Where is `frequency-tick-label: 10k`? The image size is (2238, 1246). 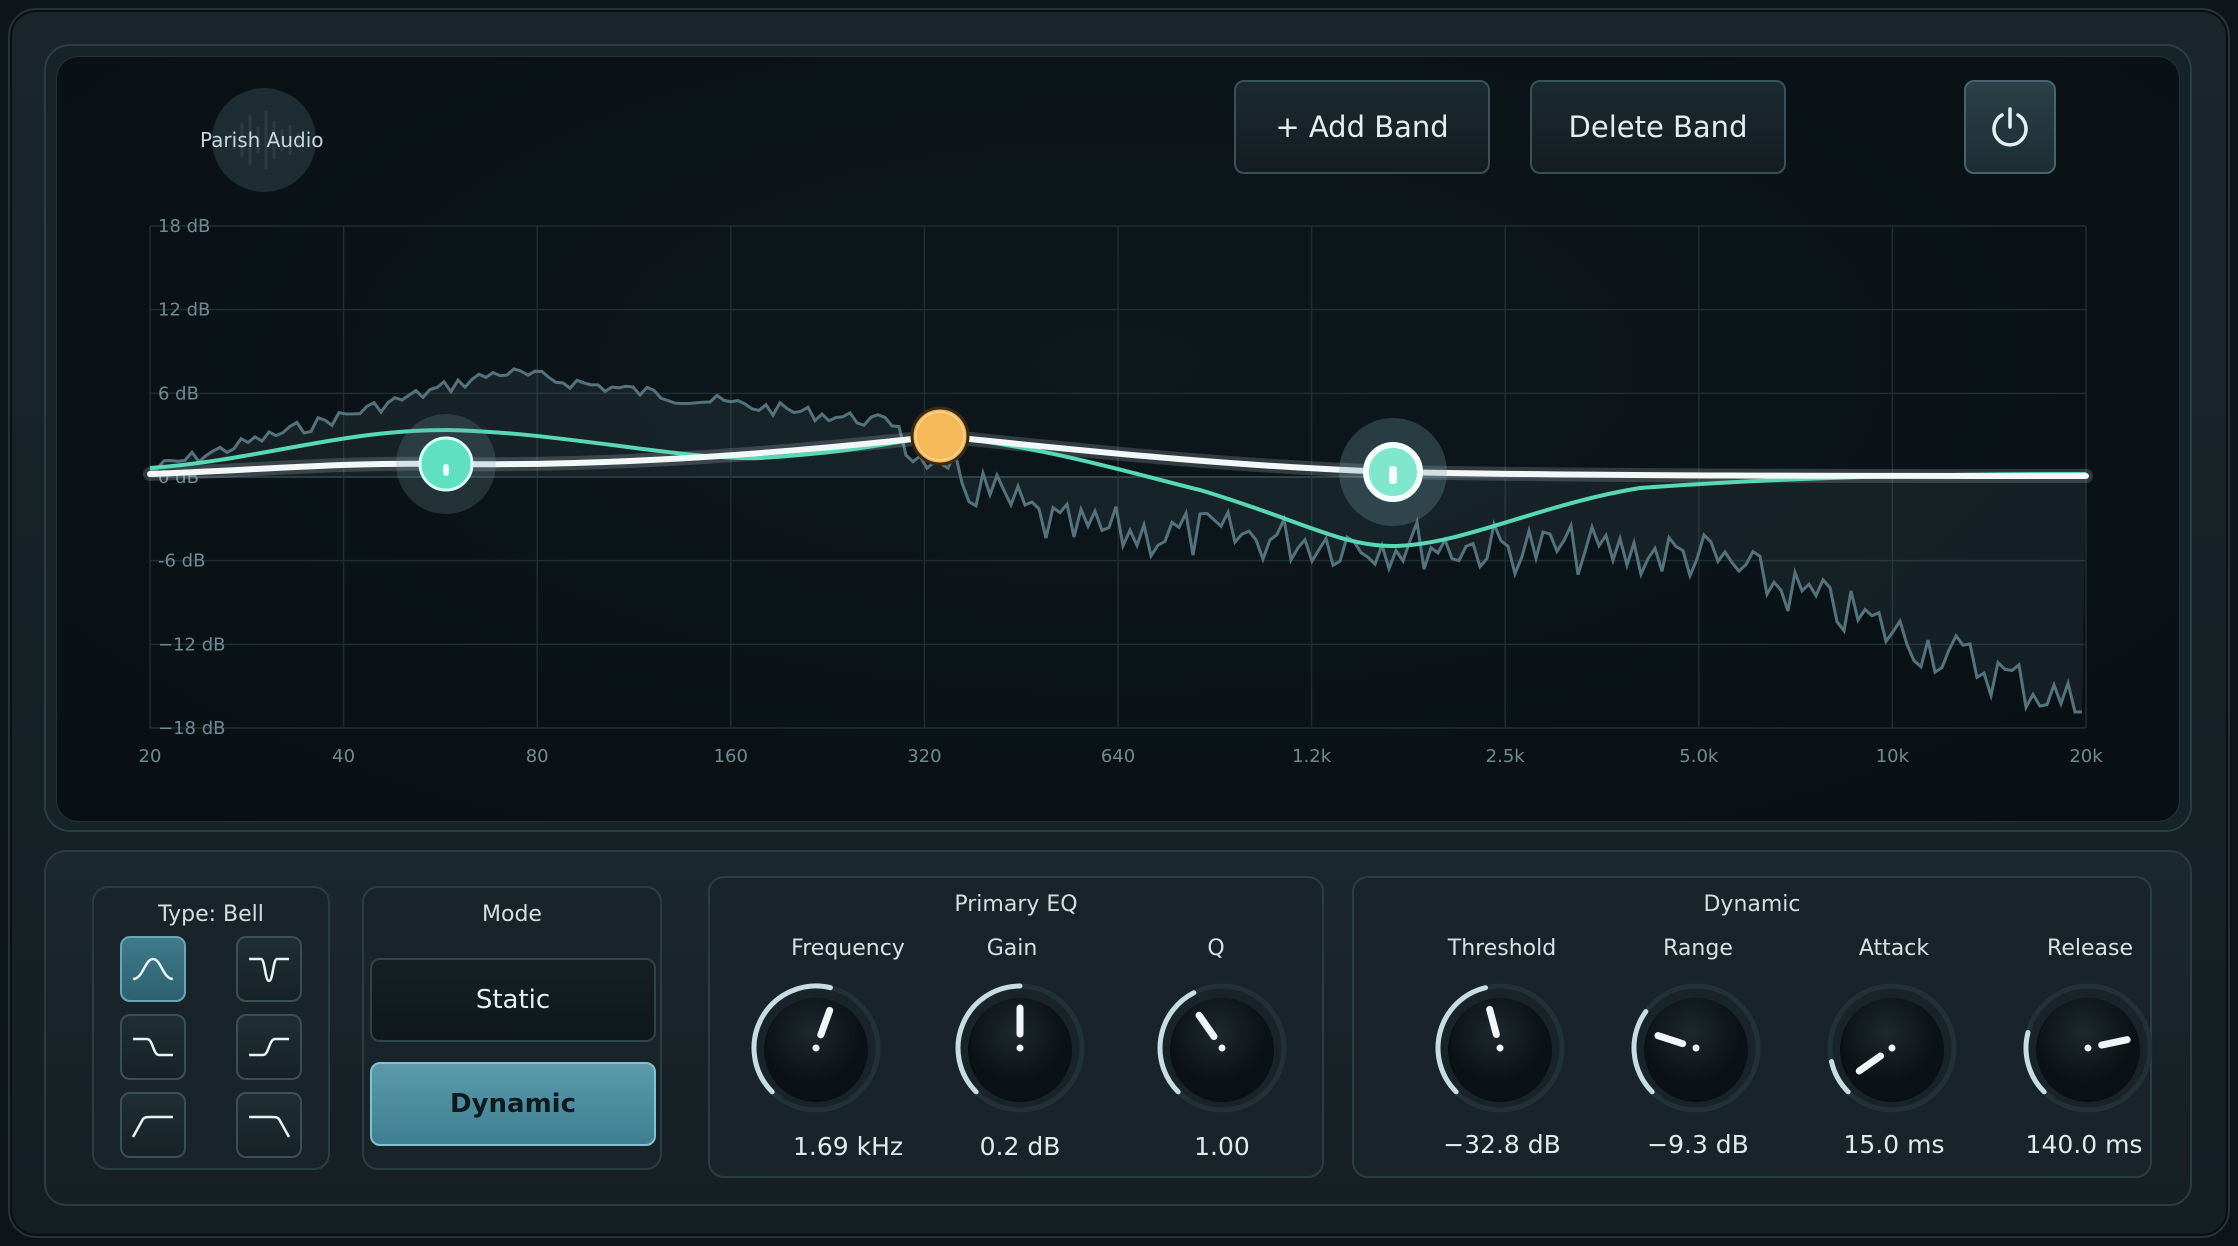
frequency-tick-label: 10k is located at coordinates (1893, 756).